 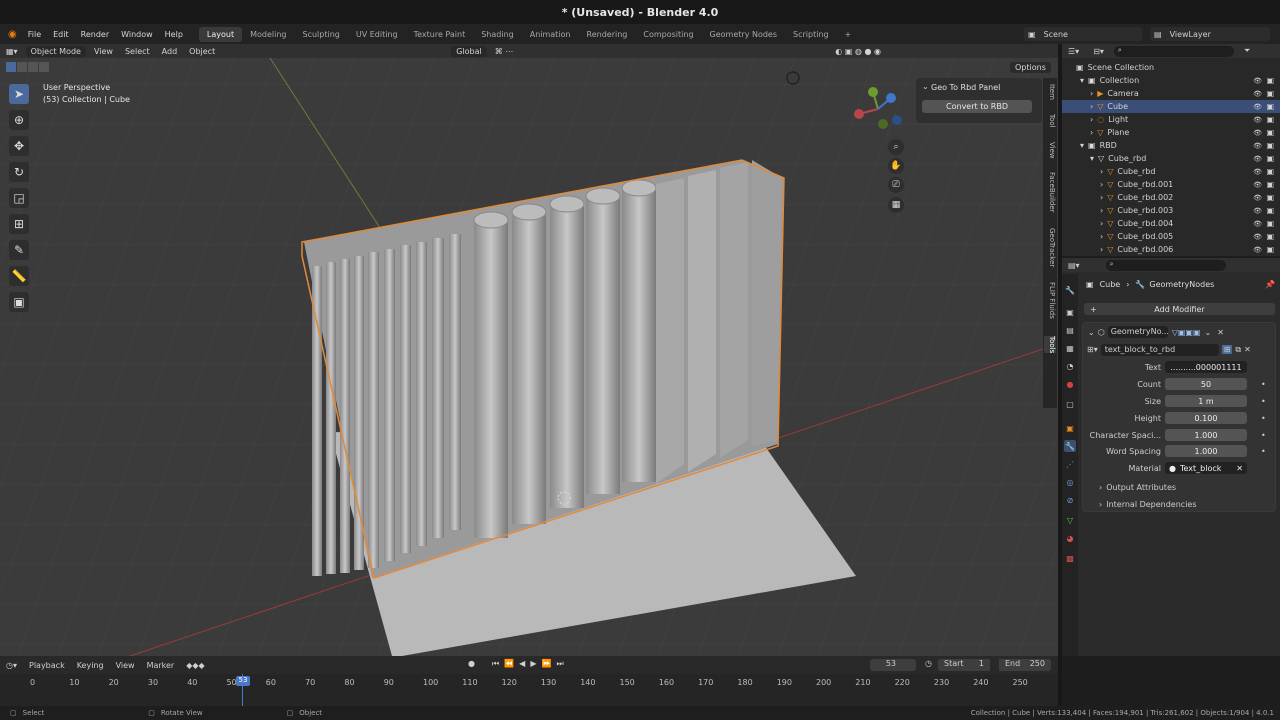 What do you see at coordinates (440, 34) in the screenshot?
I see `tab-texture-paint: Texture Paint` at bounding box center [440, 34].